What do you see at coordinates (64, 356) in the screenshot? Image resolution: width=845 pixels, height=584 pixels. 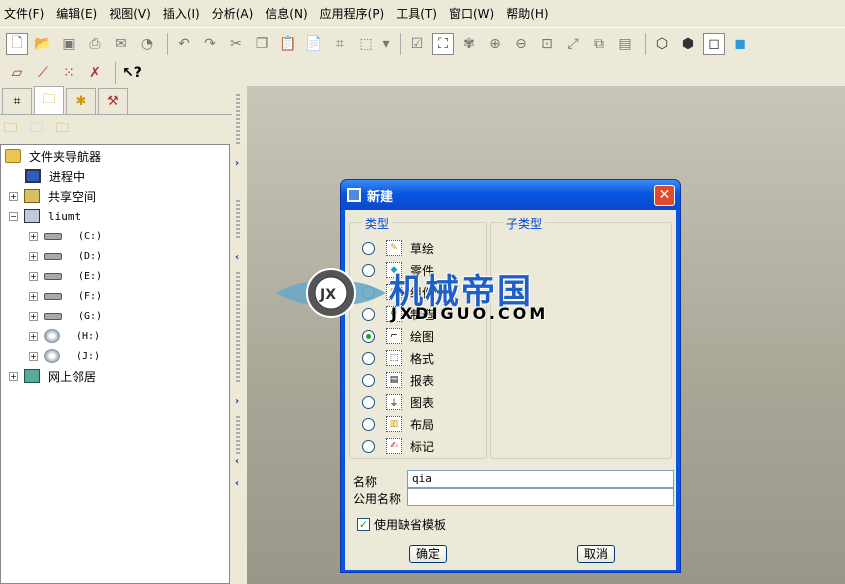 I see `tree-node-drive-j: + (J:)` at bounding box center [64, 356].